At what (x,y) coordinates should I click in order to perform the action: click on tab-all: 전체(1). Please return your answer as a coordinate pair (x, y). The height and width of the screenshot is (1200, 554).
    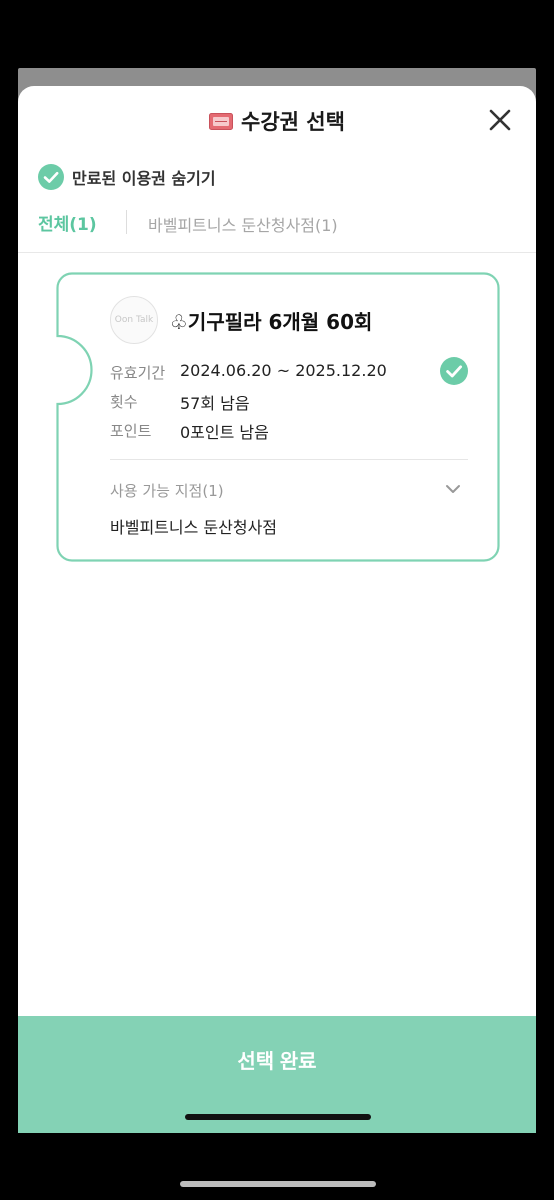
    Looking at the image, I should click on (67, 222).